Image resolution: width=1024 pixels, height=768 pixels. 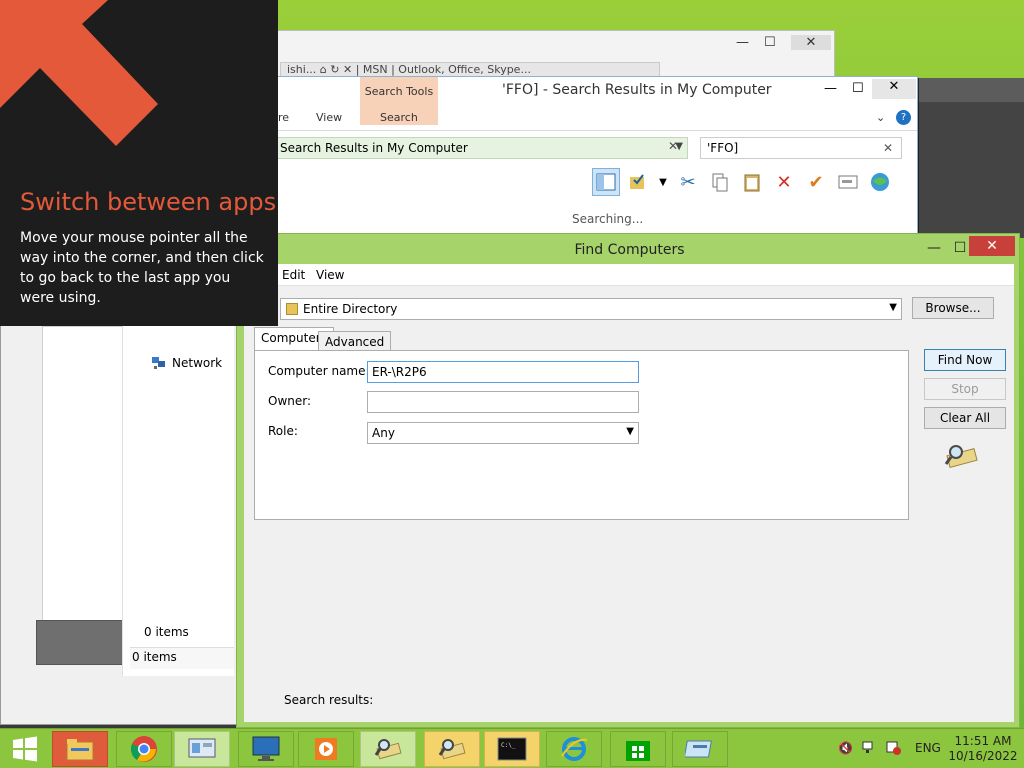 I want to click on corner-arrow-icon, so click(x=79, y=73).